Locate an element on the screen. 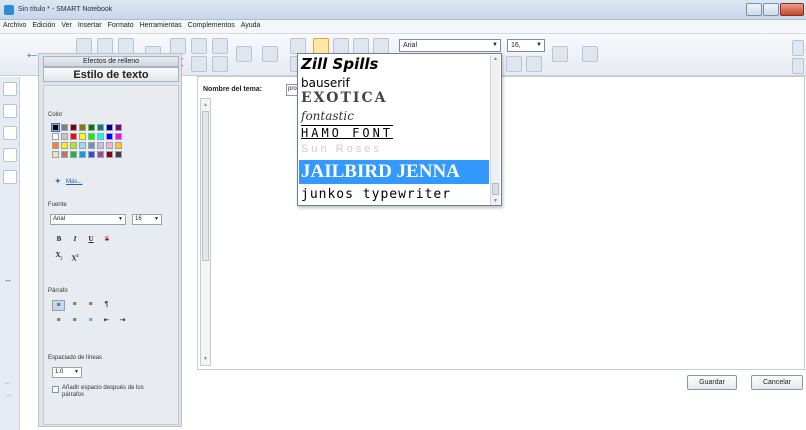 The width and height of the screenshot is (806, 430). font-option-bauserif: bauserif is located at coordinates (396, 83).